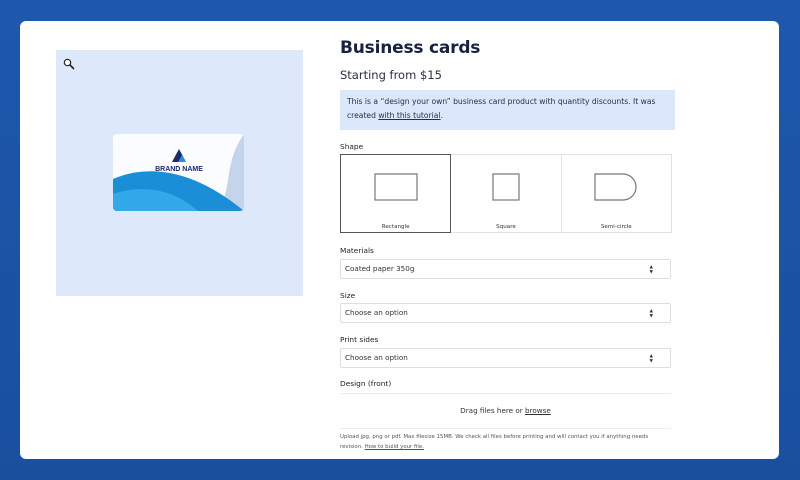 This screenshot has height=480, width=800. What do you see at coordinates (441, 115) in the screenshot?
I see `notice-end: .` at bounding box center [441, 115].